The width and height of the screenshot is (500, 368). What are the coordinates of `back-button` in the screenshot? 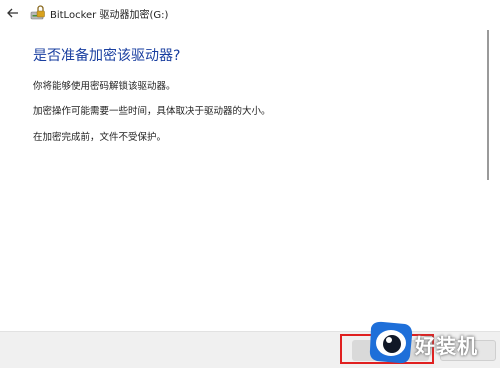 It's located at (13, 13).